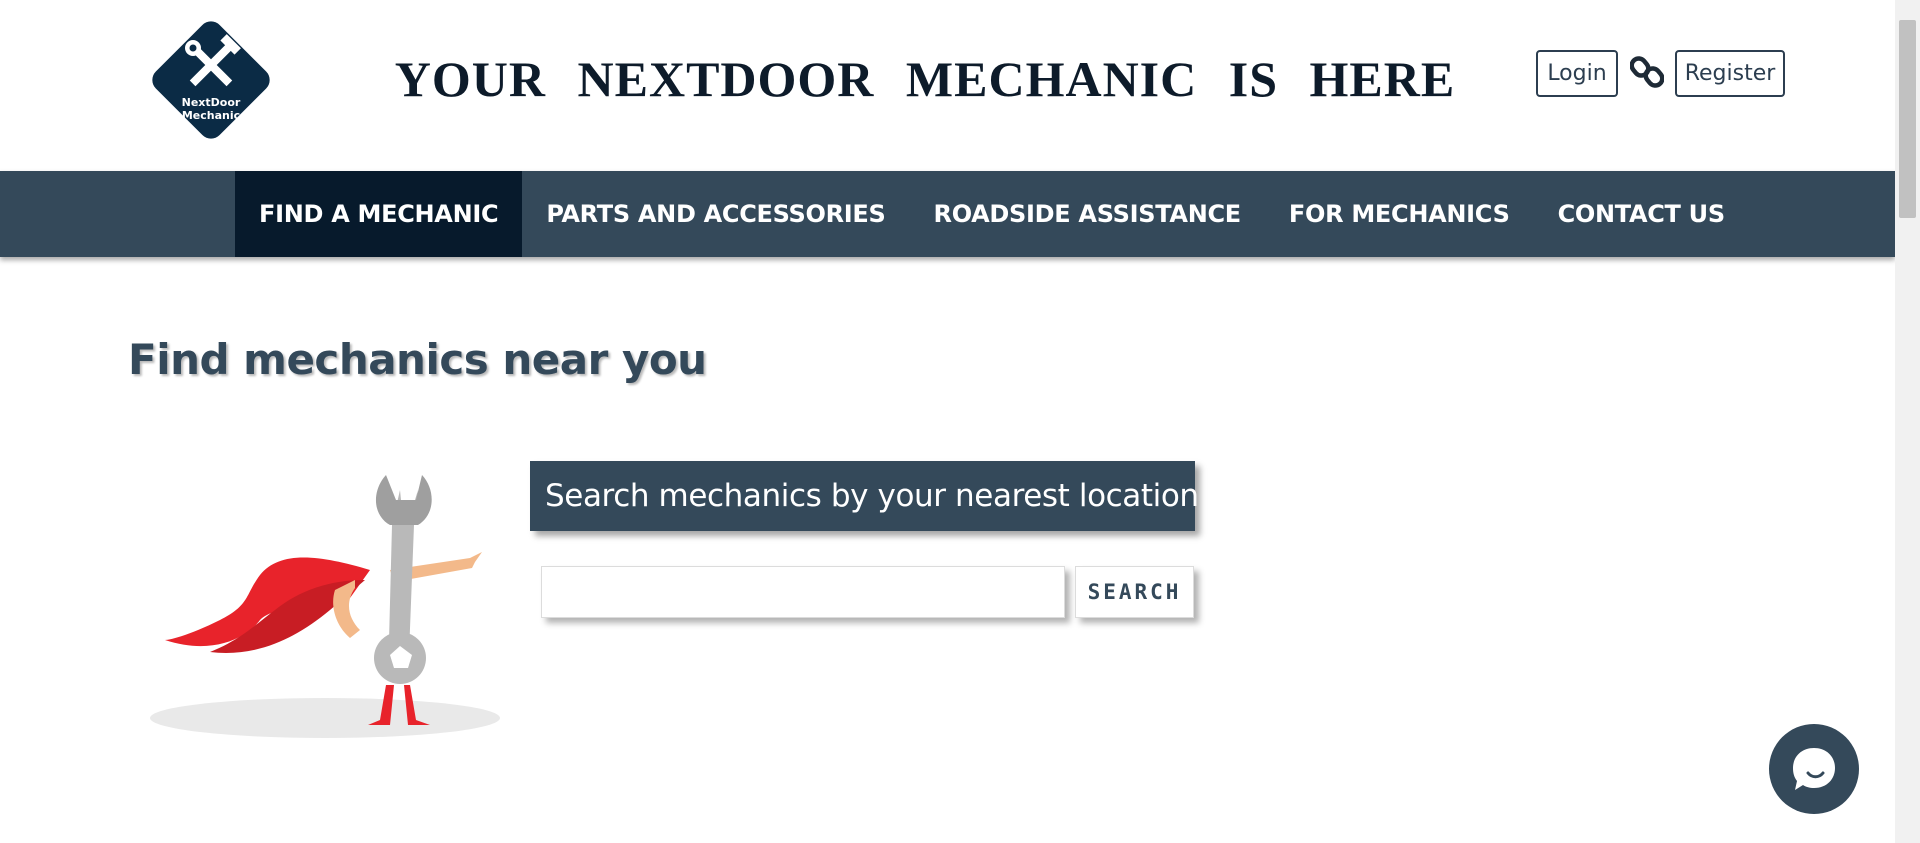 Image resolution: width=1920 pixels, height=843 pixels. What do you see at coordinates (715, 214) in the screenshot?
I see `nav-item-parts-and-accessories: PARTS AND ACCESSORIES` at bounding box center [715, 214].